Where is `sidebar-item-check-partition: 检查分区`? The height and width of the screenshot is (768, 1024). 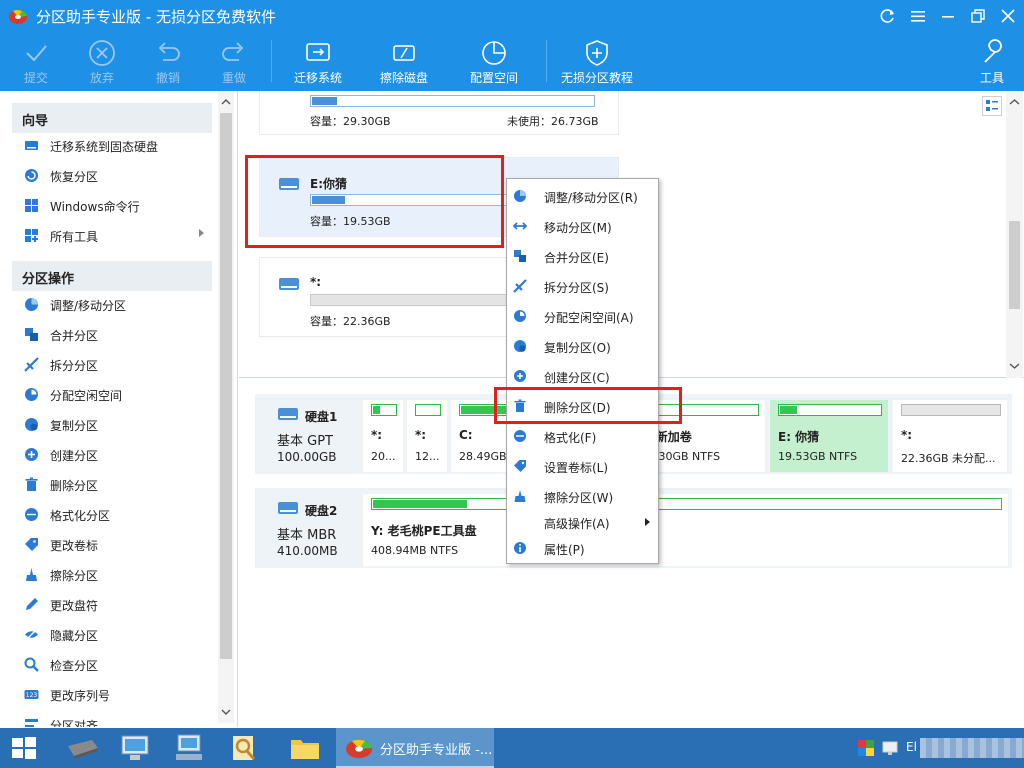
sidebar-item-check-partition: 检查分区 is located at coordinates (112, 665).